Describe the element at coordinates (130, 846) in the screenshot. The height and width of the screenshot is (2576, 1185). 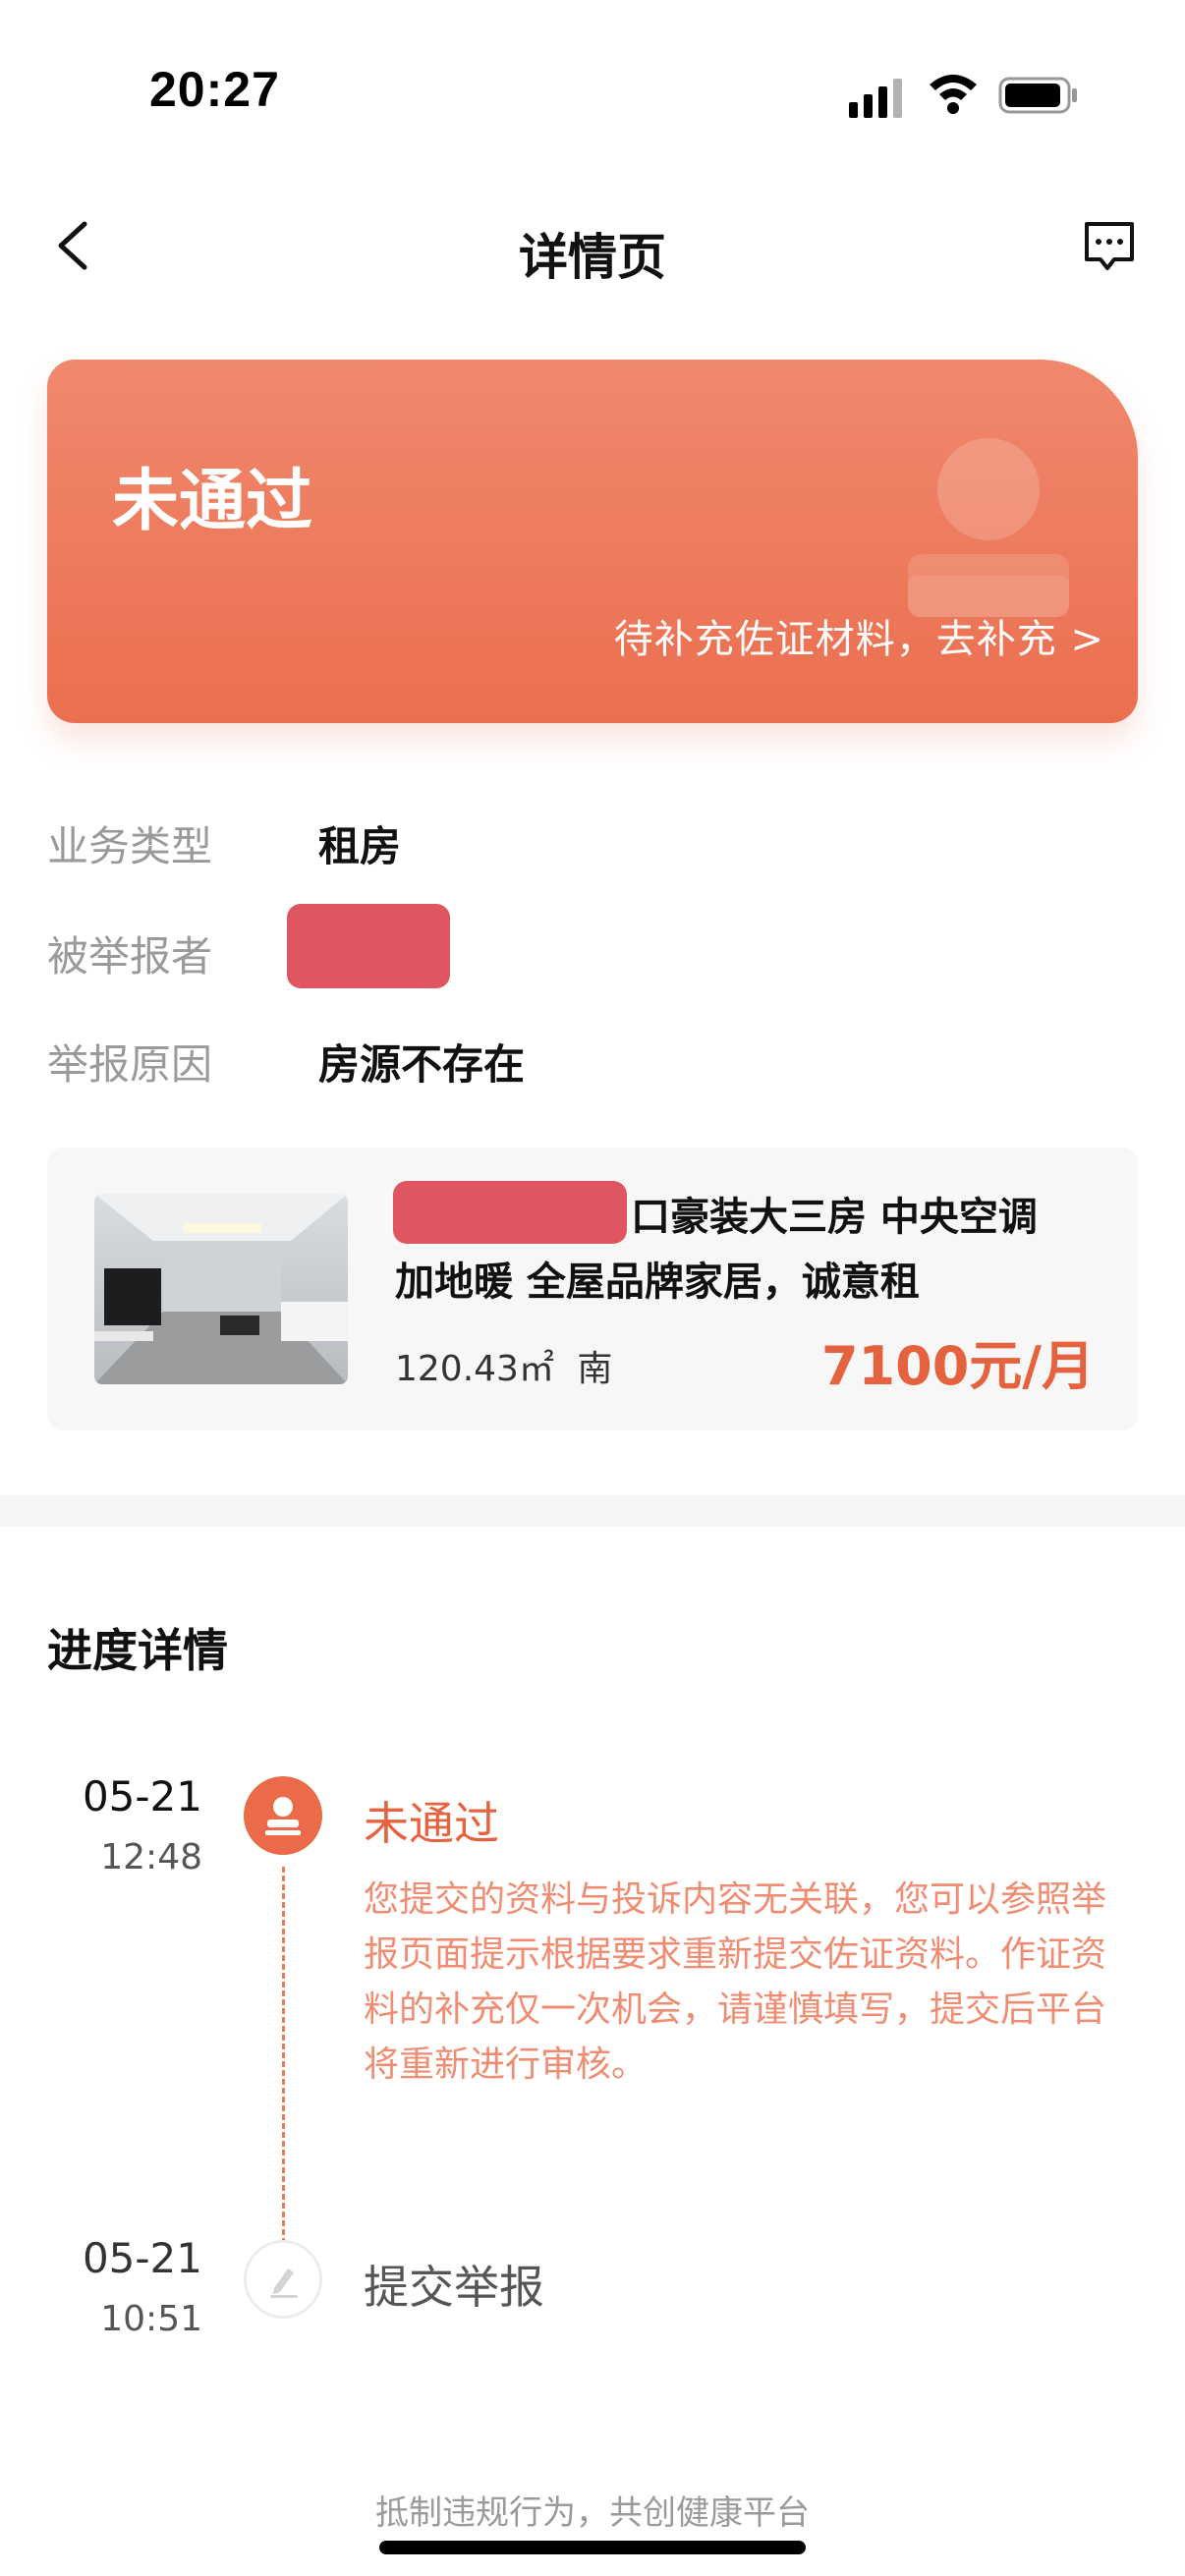
I see `business-type-label: 业务类型` at that location.